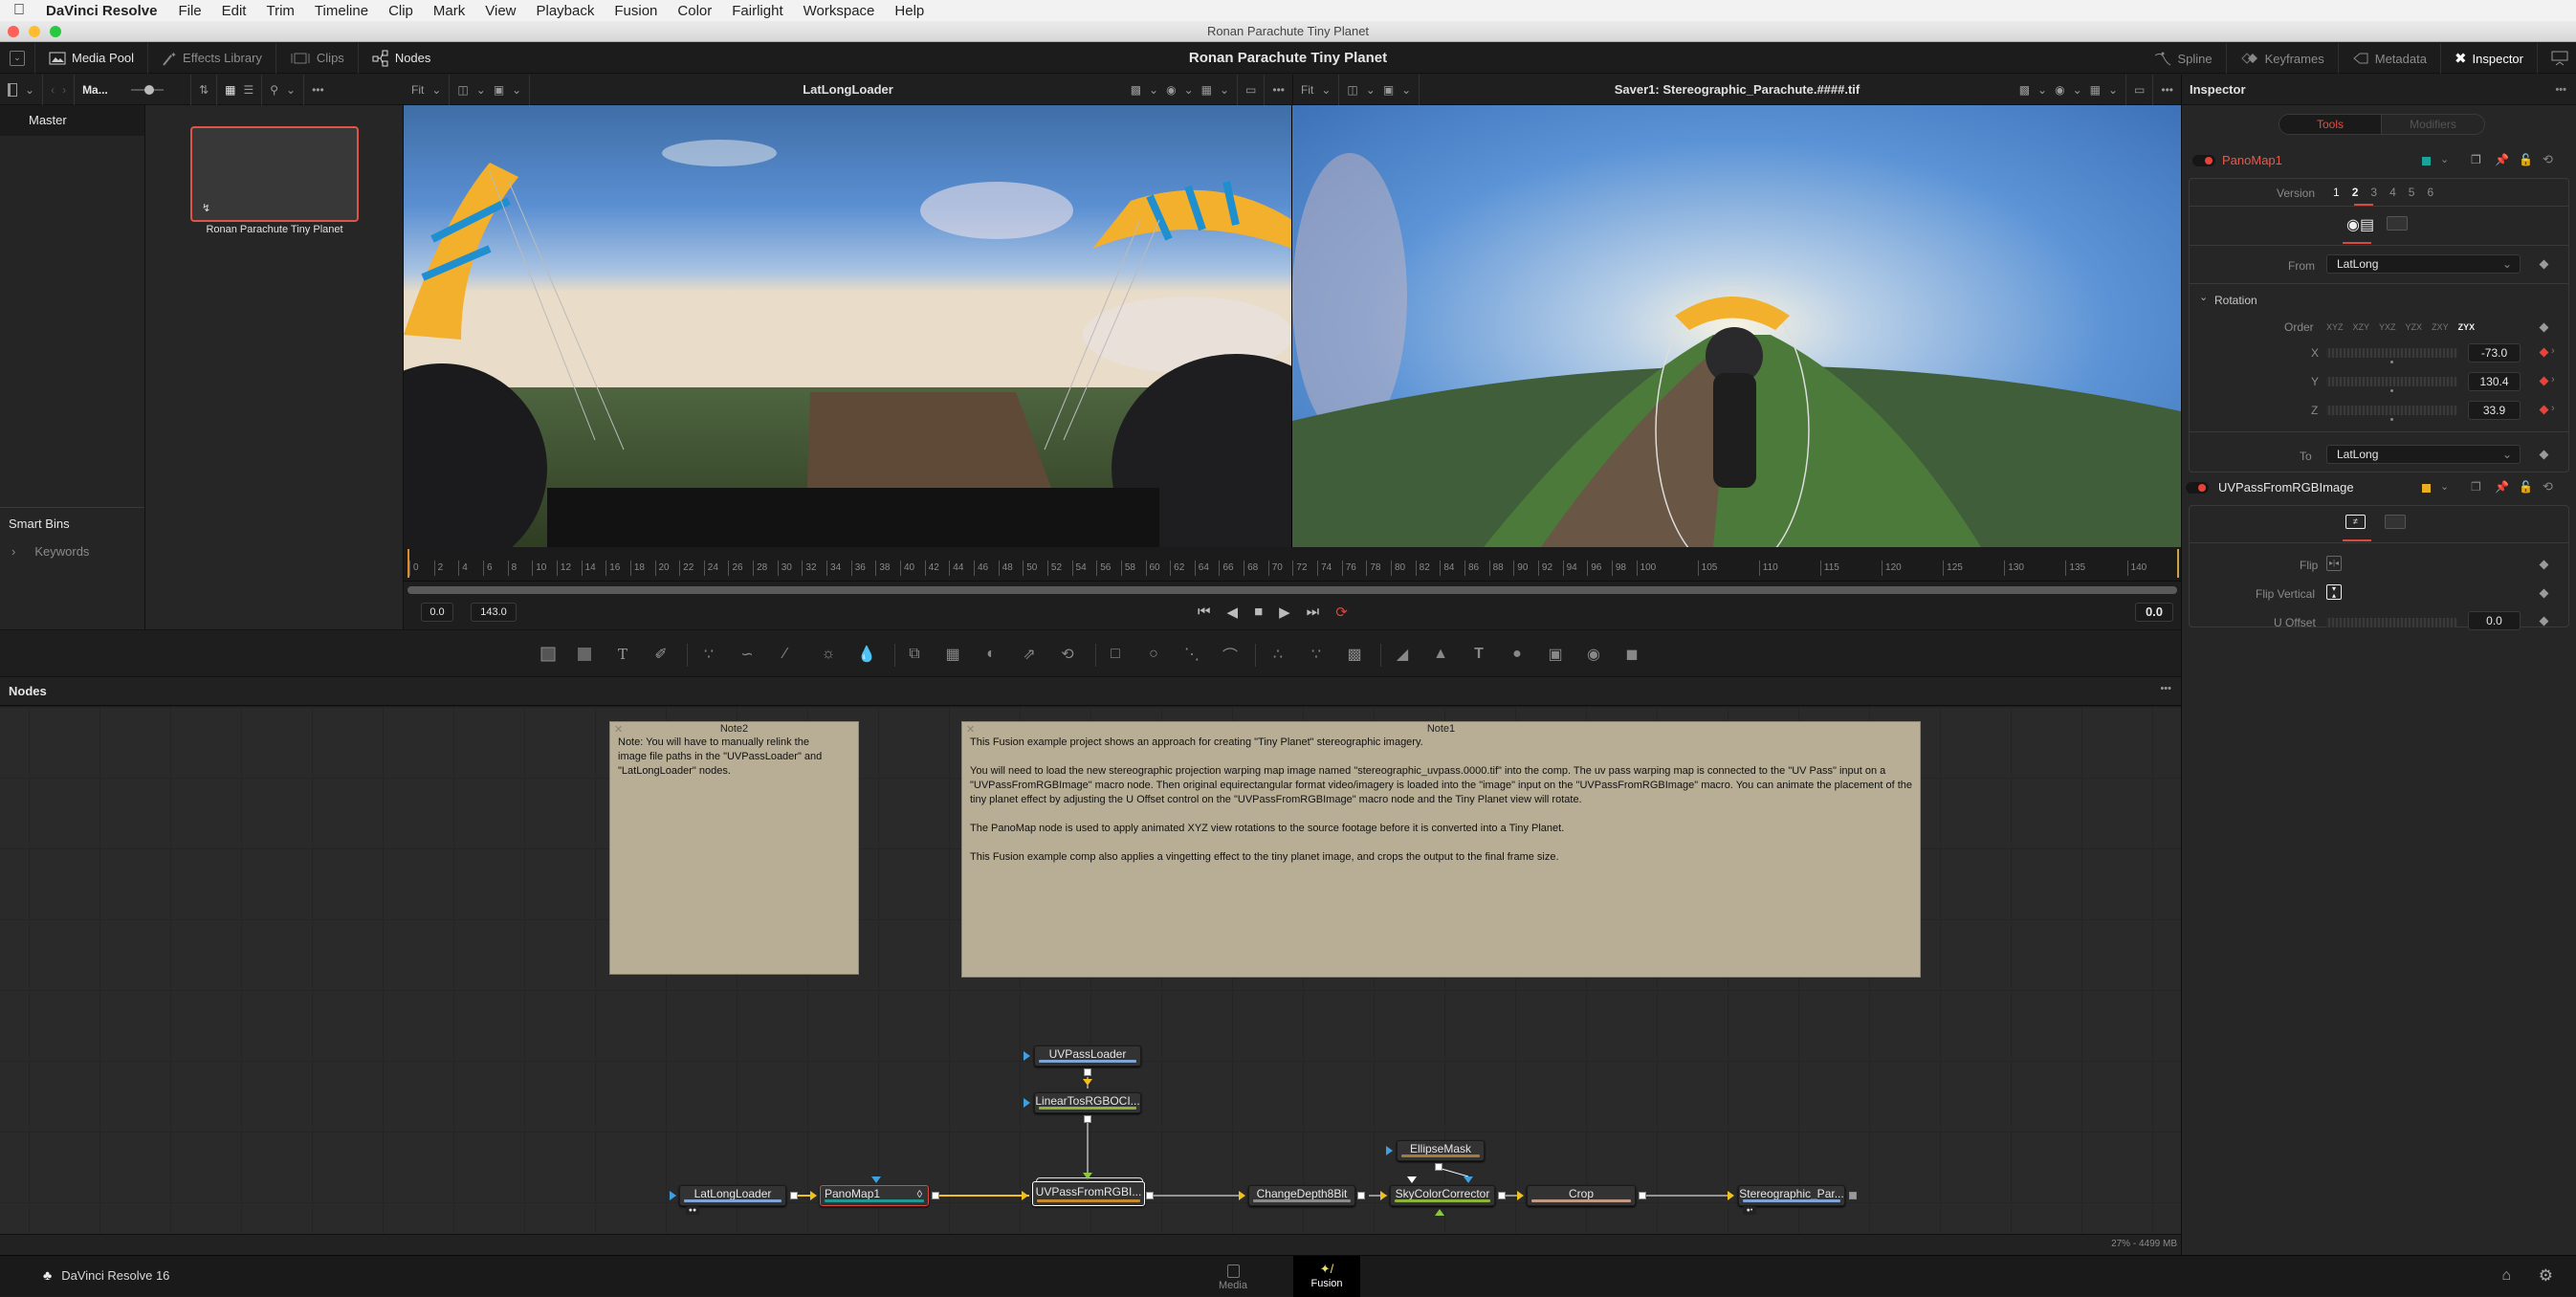 Image resolution: width=2576 pixels, height=1297 pixels. I want to click on background-tool-icon, so click(549, 654).